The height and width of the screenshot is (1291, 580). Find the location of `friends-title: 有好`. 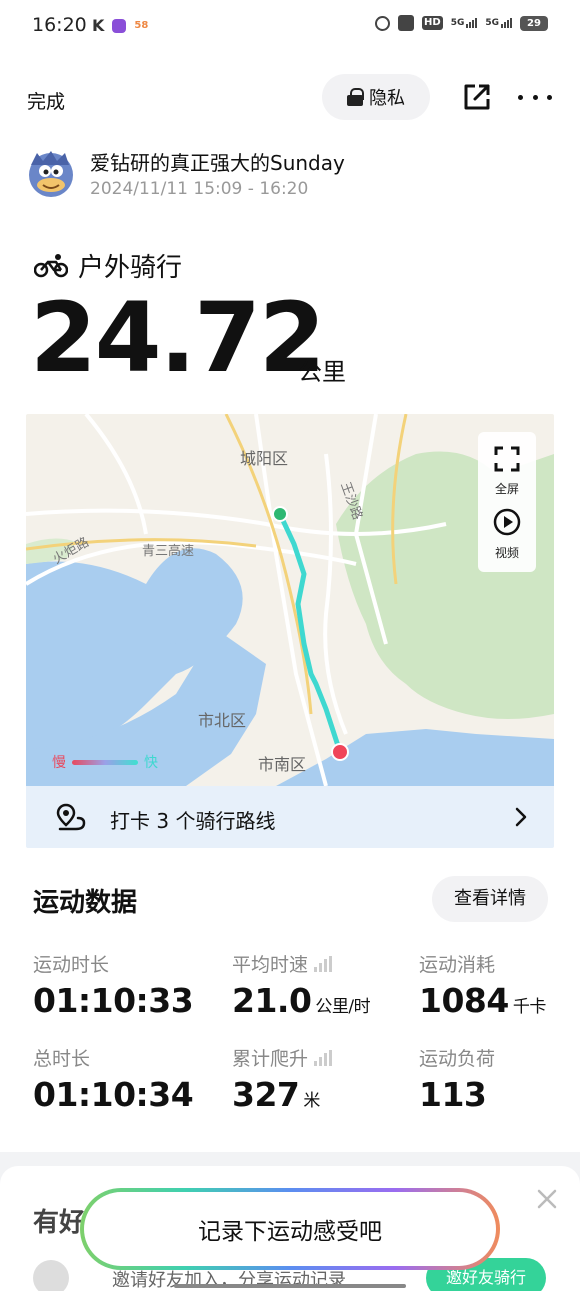

friends-title: 有好 is located at coordinates (59, 1223).